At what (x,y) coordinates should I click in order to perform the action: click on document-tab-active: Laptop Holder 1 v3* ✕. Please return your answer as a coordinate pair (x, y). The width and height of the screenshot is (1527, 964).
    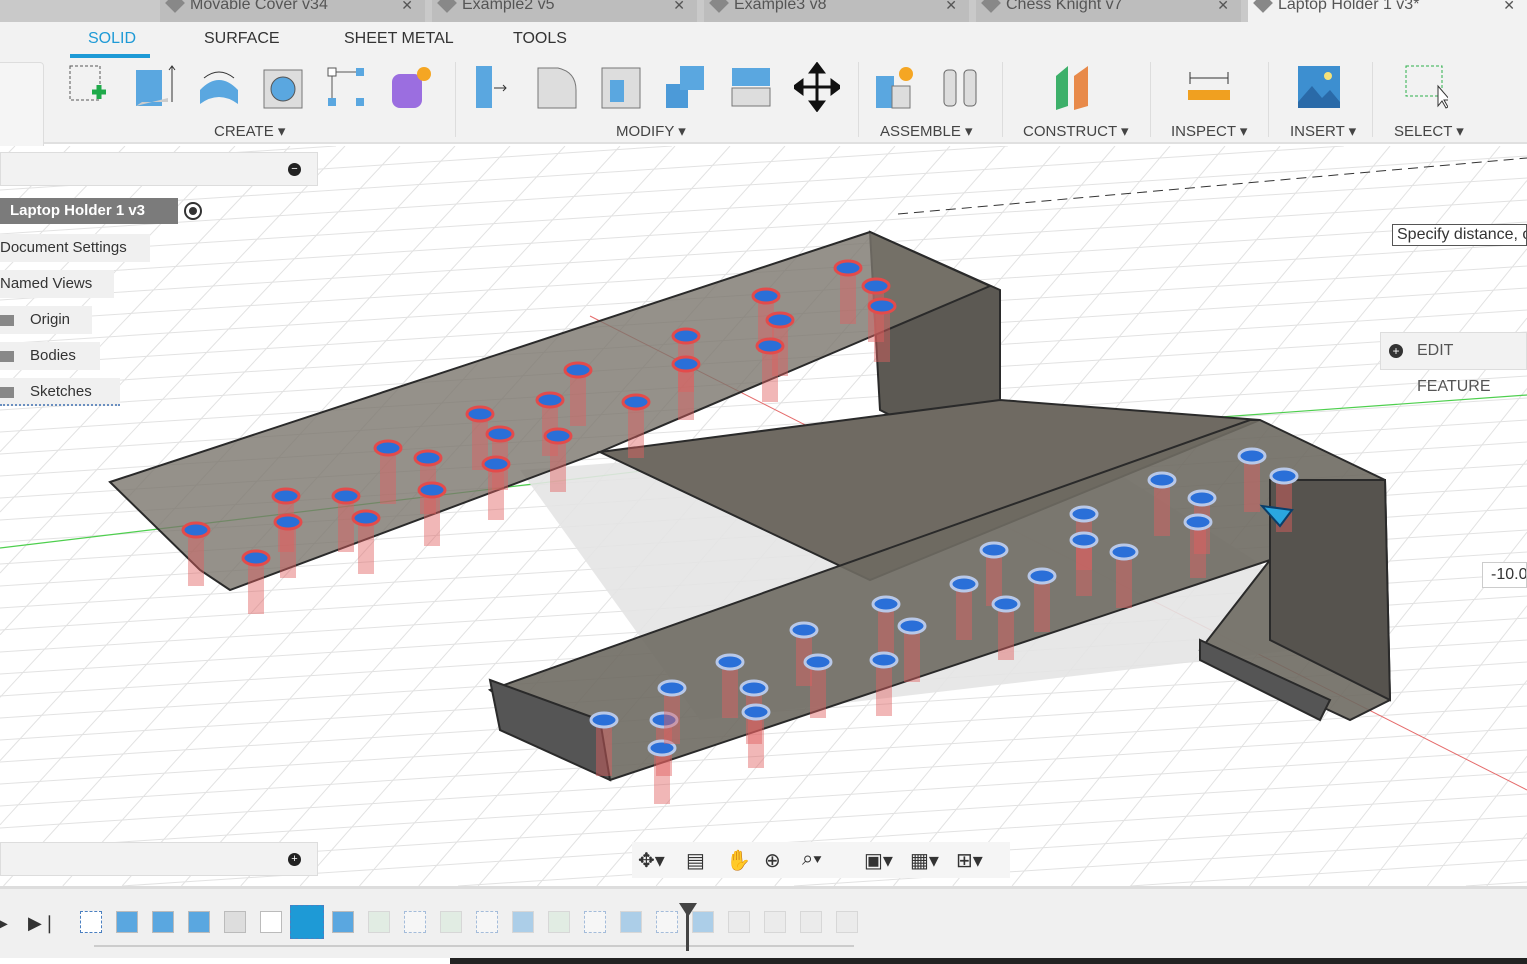
    Looking at the image, I should click on (1387, 11).